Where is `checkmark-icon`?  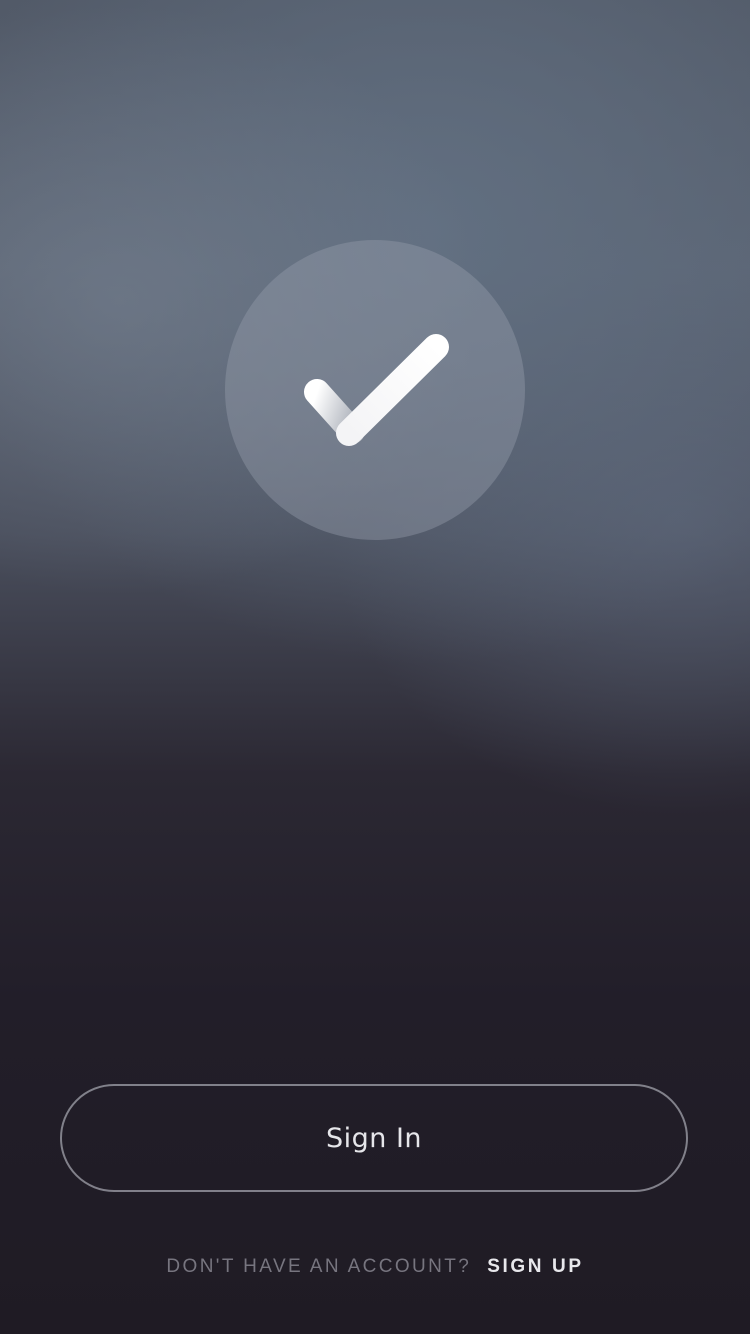
checkmark-icon is located at coordinates (376, 390).